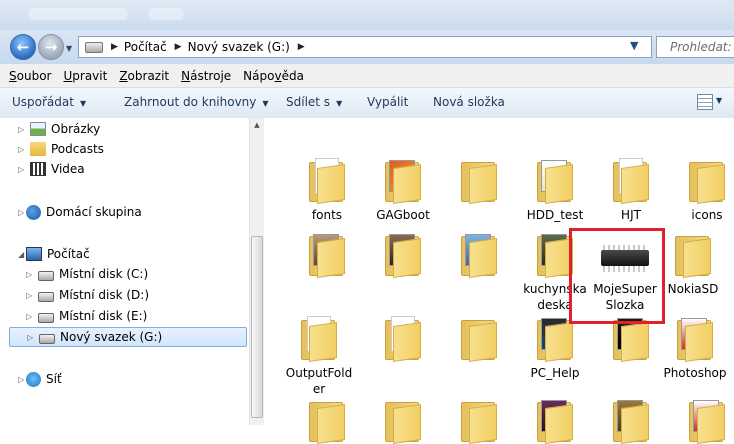 The width and height of the screenshot is (734, 444). What do you see at coordinates (30, 76) in the screenshot?
I see `menu-file: Soubor` at bounding box center [30, 76].